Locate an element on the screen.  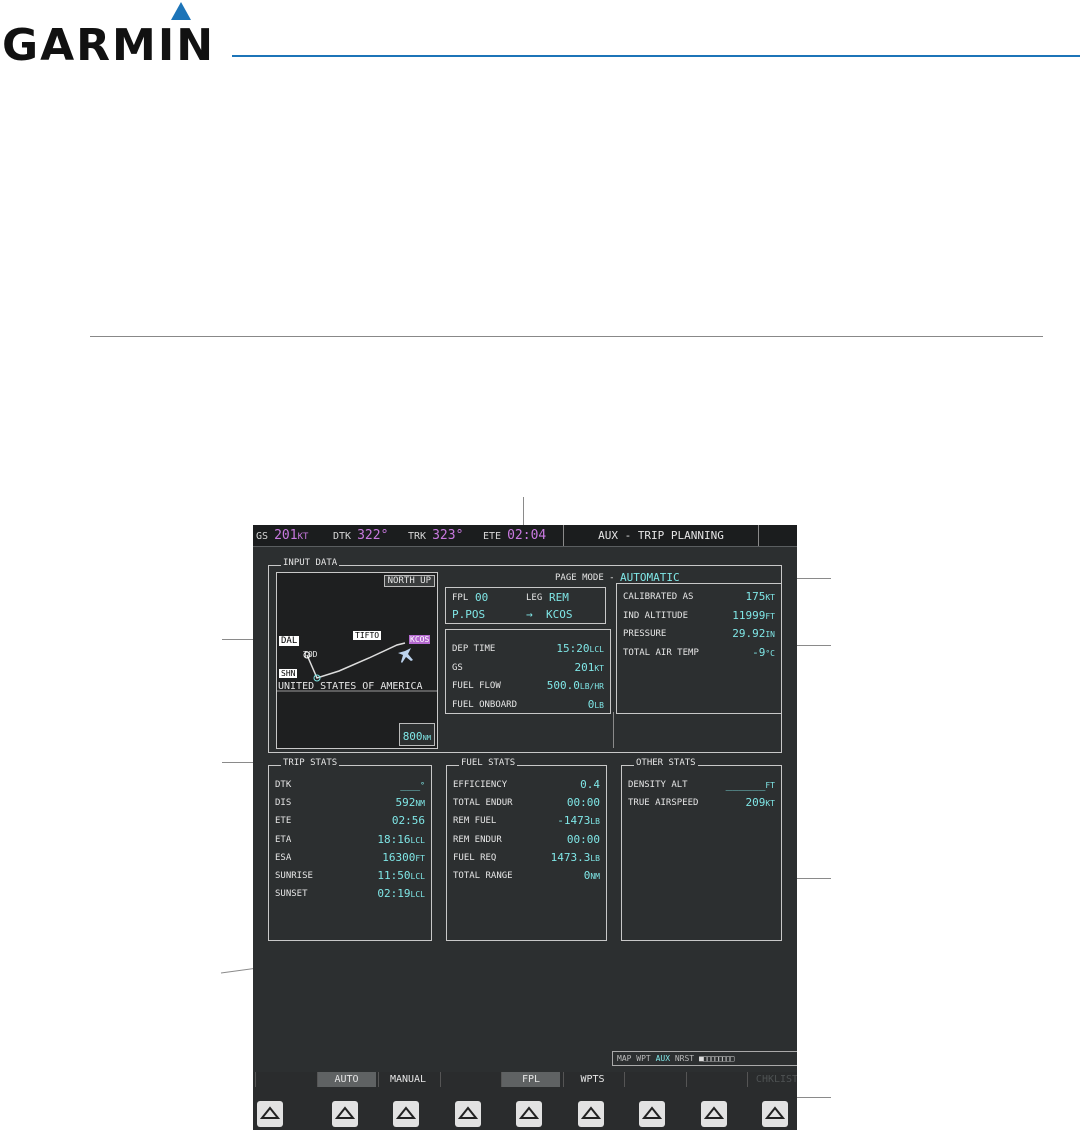
to-waypoint: KCOS is located at coordinates (559, 614).